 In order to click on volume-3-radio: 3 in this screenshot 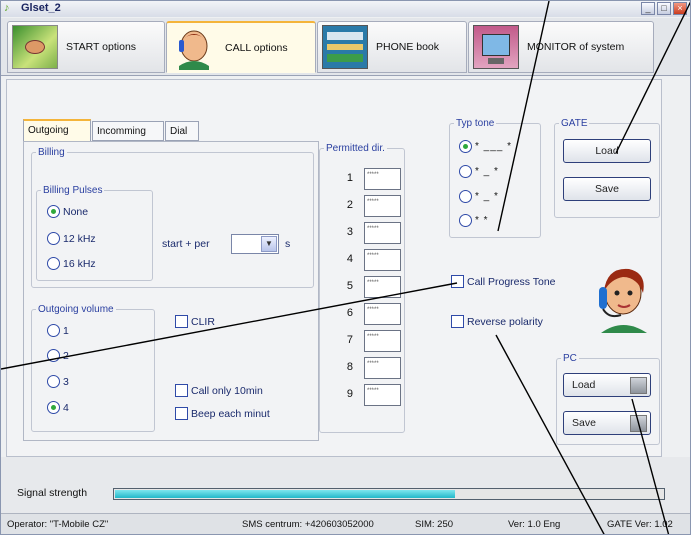, I will do `click(58, 381)`.